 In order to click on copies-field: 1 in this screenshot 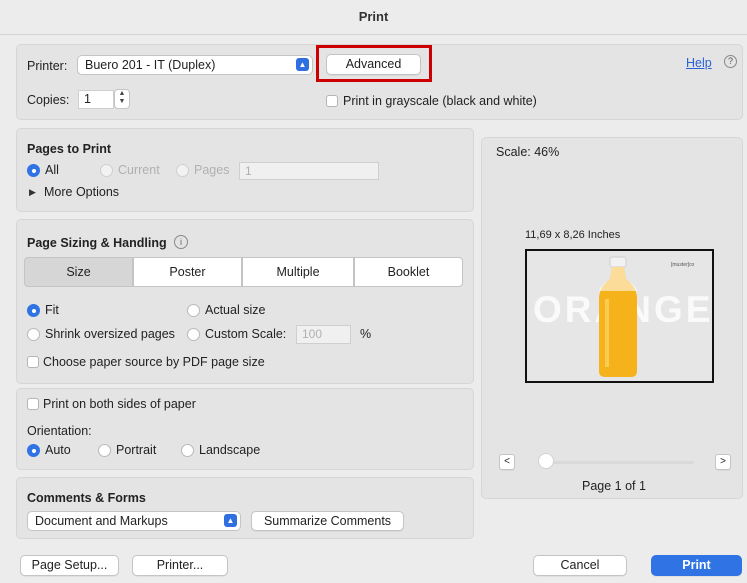, I will do `click(96, 99)`.